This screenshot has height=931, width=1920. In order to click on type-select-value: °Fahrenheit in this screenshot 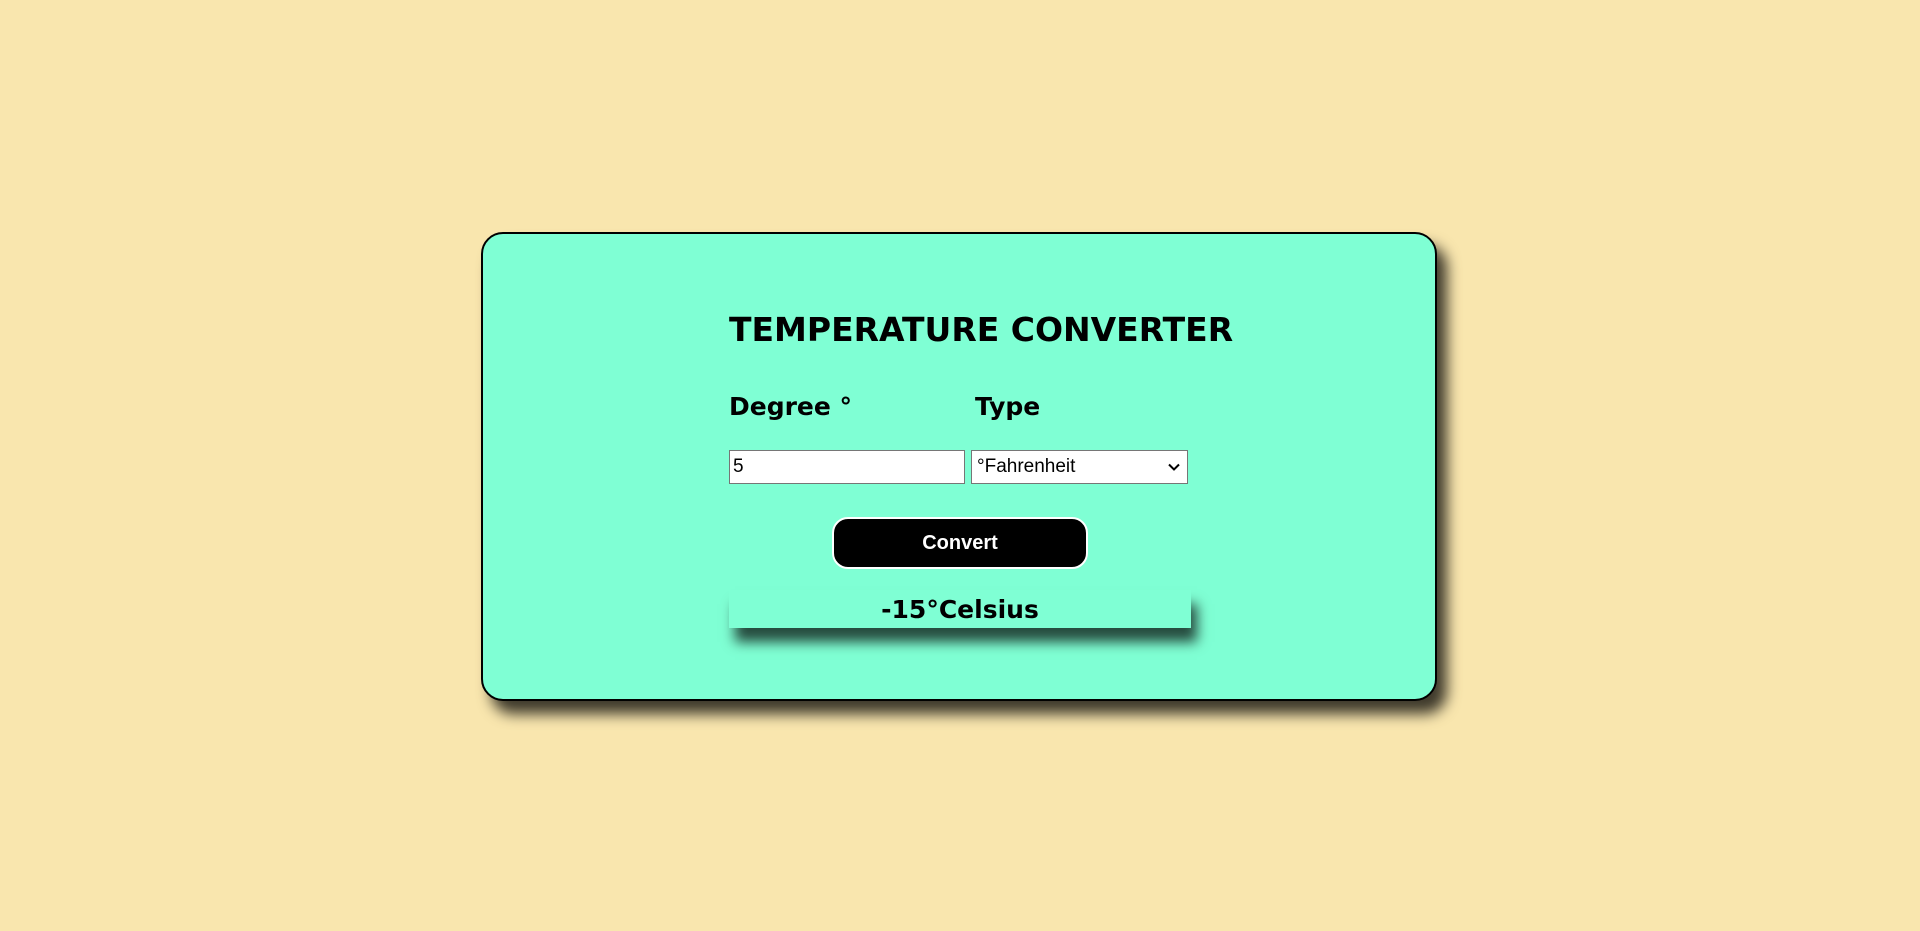, I will do `click(1026, 466)`.